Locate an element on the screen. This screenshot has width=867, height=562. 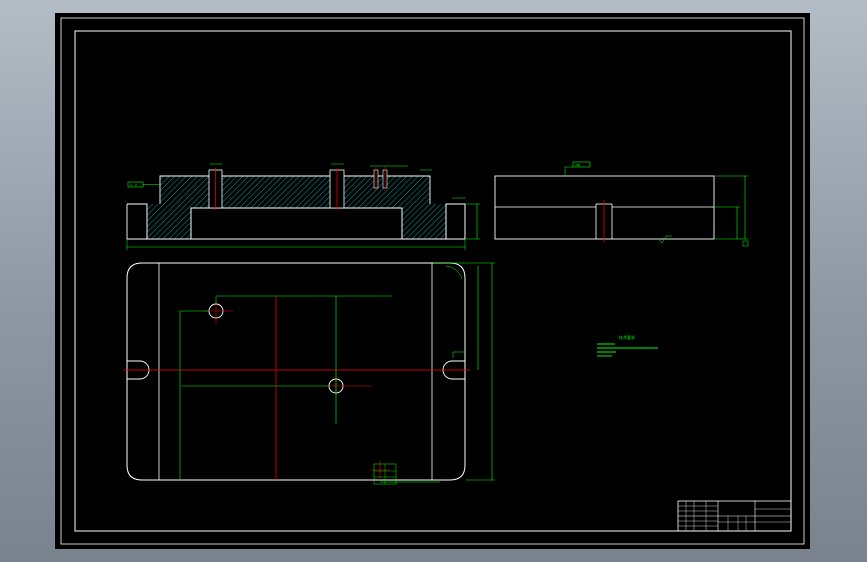
side-view: A向 is located at coordinates (621, 204).